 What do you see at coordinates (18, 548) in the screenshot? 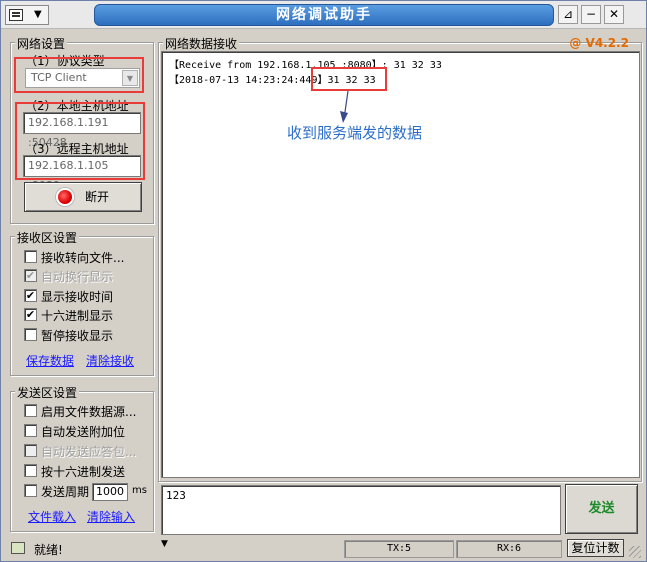
I see `status-icon` at bounding box center [18, 548].